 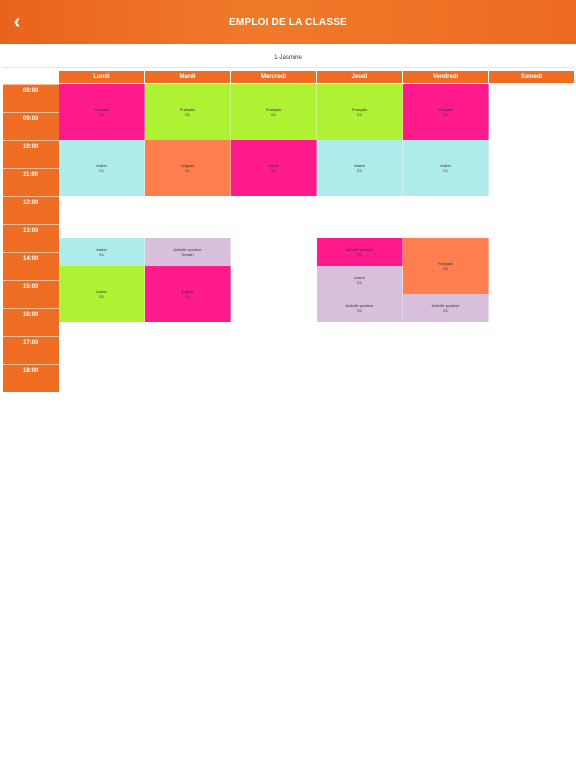 What do you see at coordinates (102, 77) in the screenshot?
I see `day-header-lundi: Lundi` at bounding box center [102, 77].